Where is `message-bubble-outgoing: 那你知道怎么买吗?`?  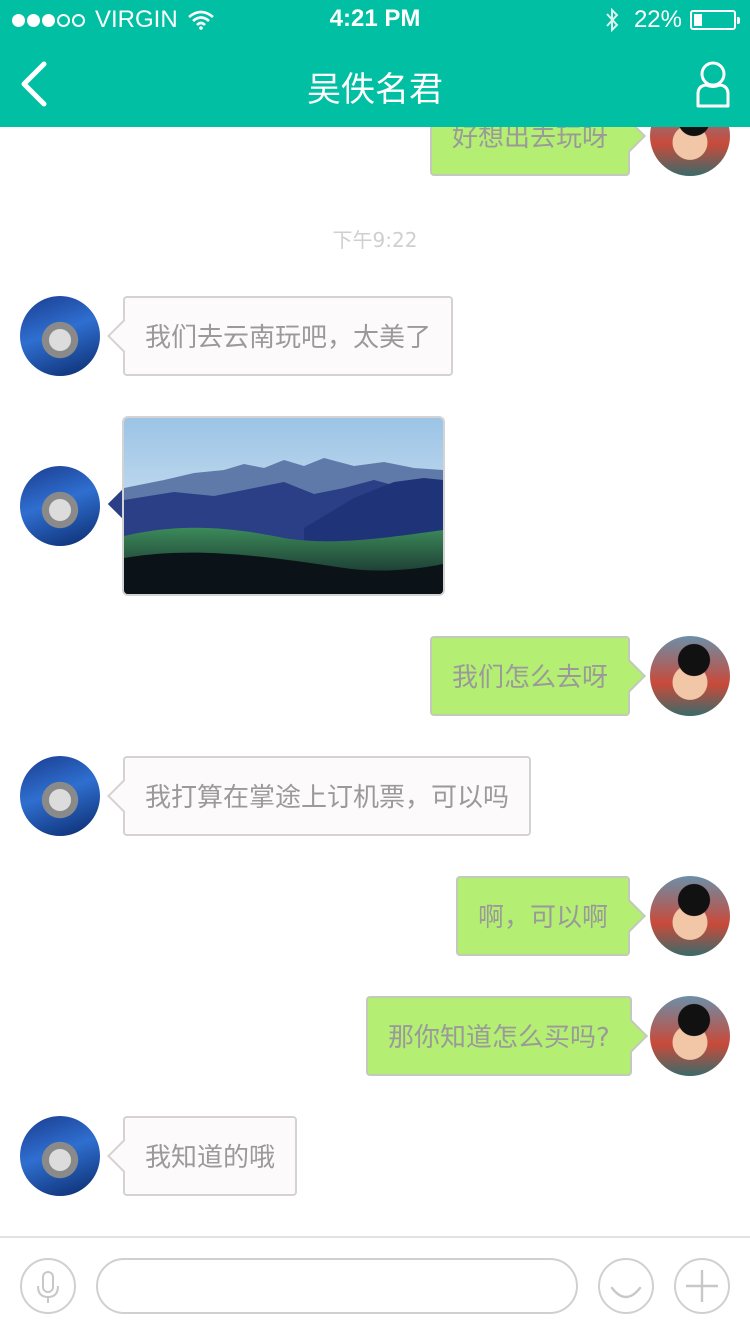 message-bubble-outgoing: 那你知道怎么买吗? is located at coordinates (499, 1036).